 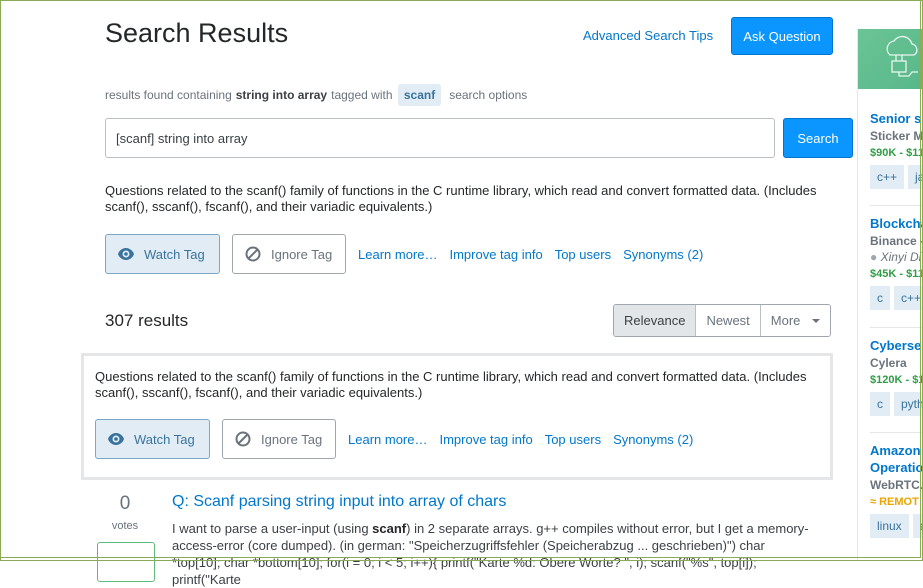 What do you see at coordinates (782, 36) in the screenshot?
I see `ask-question-button: Ask Question` at bounding box center [782, 36].